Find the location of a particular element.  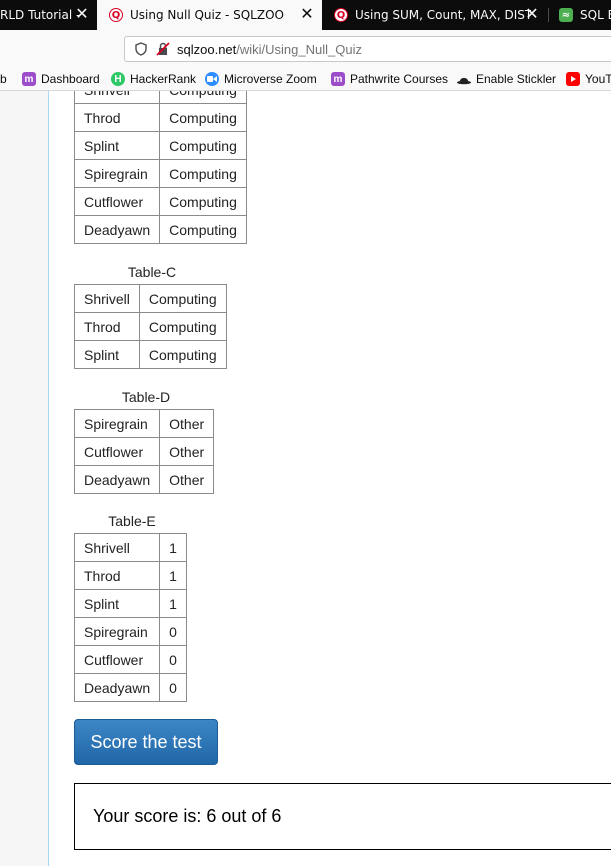

bookmark-label: Microverse Zoom is located at coordinates (270, 79).